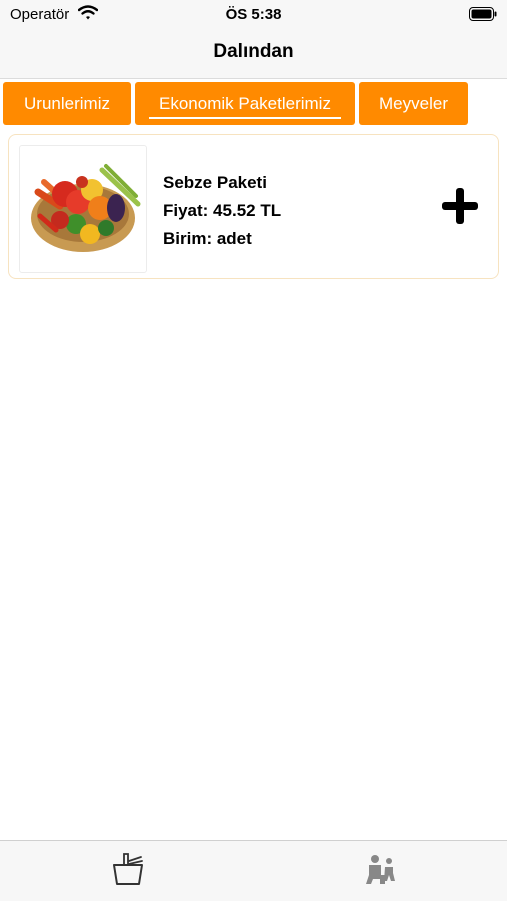  What do you see at coordinates (215, 182) in the screenshot?
I see `product-name: Sebze Paketi` at bounding box center [215, 182].